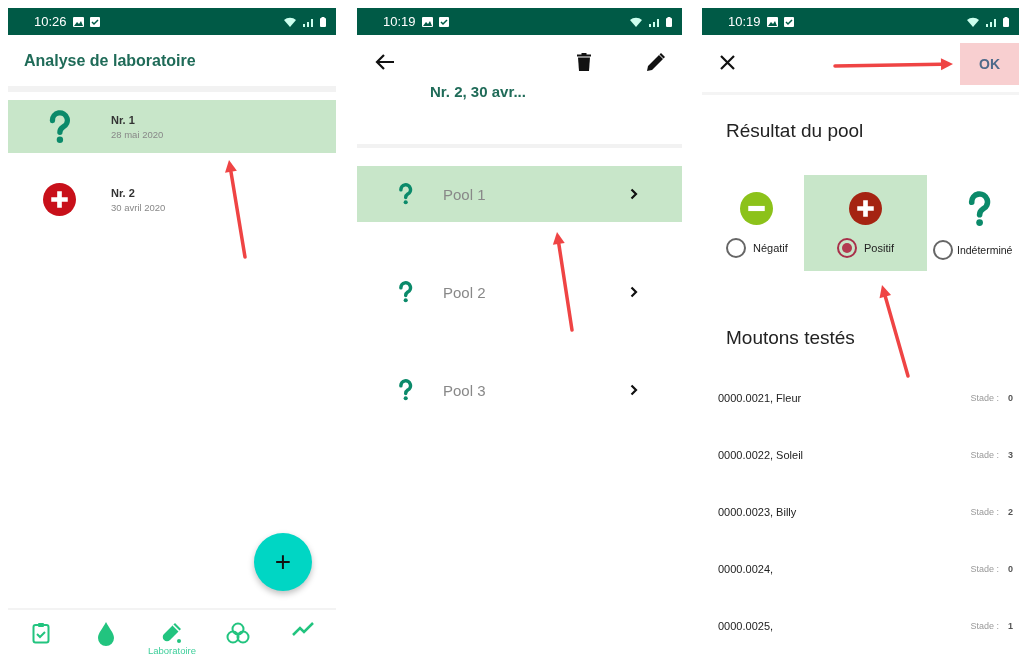 Image resolution: width=1019 pixels, height=657 pixels. What do you see at coordinates (138, 207) in the screenshot?
I see `analysis-date: 30 avril 2020` at bounding box center [138, 207].